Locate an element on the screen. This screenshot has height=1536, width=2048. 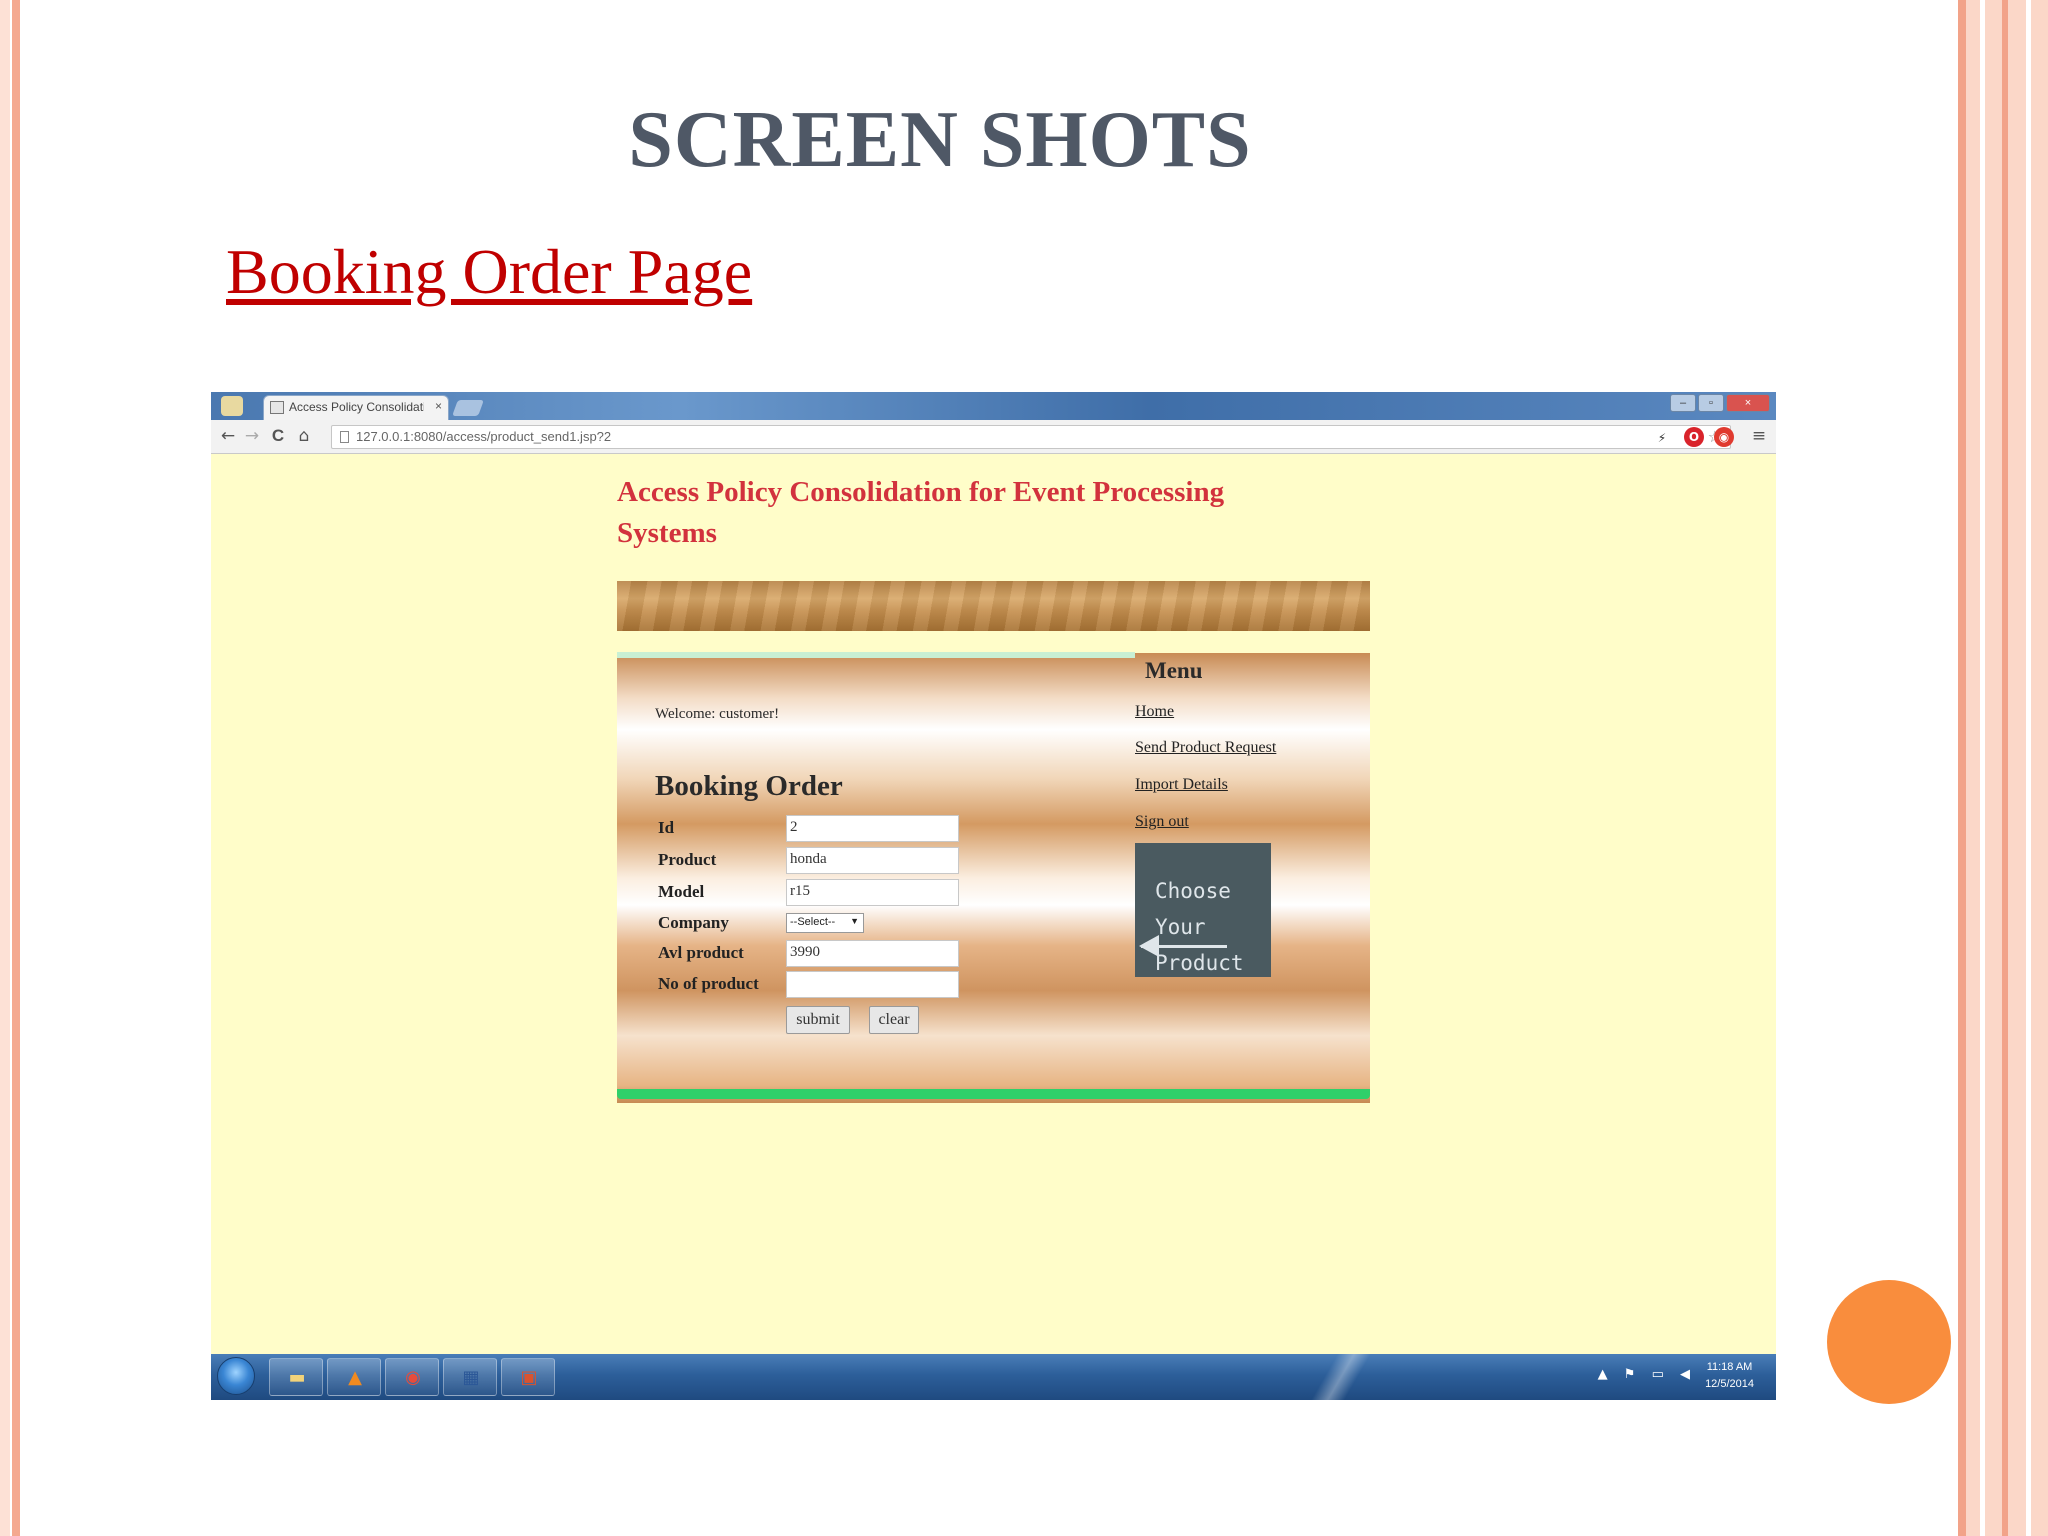
vlc-cone-icon: ▲ is located at coordinates (355, 1377).